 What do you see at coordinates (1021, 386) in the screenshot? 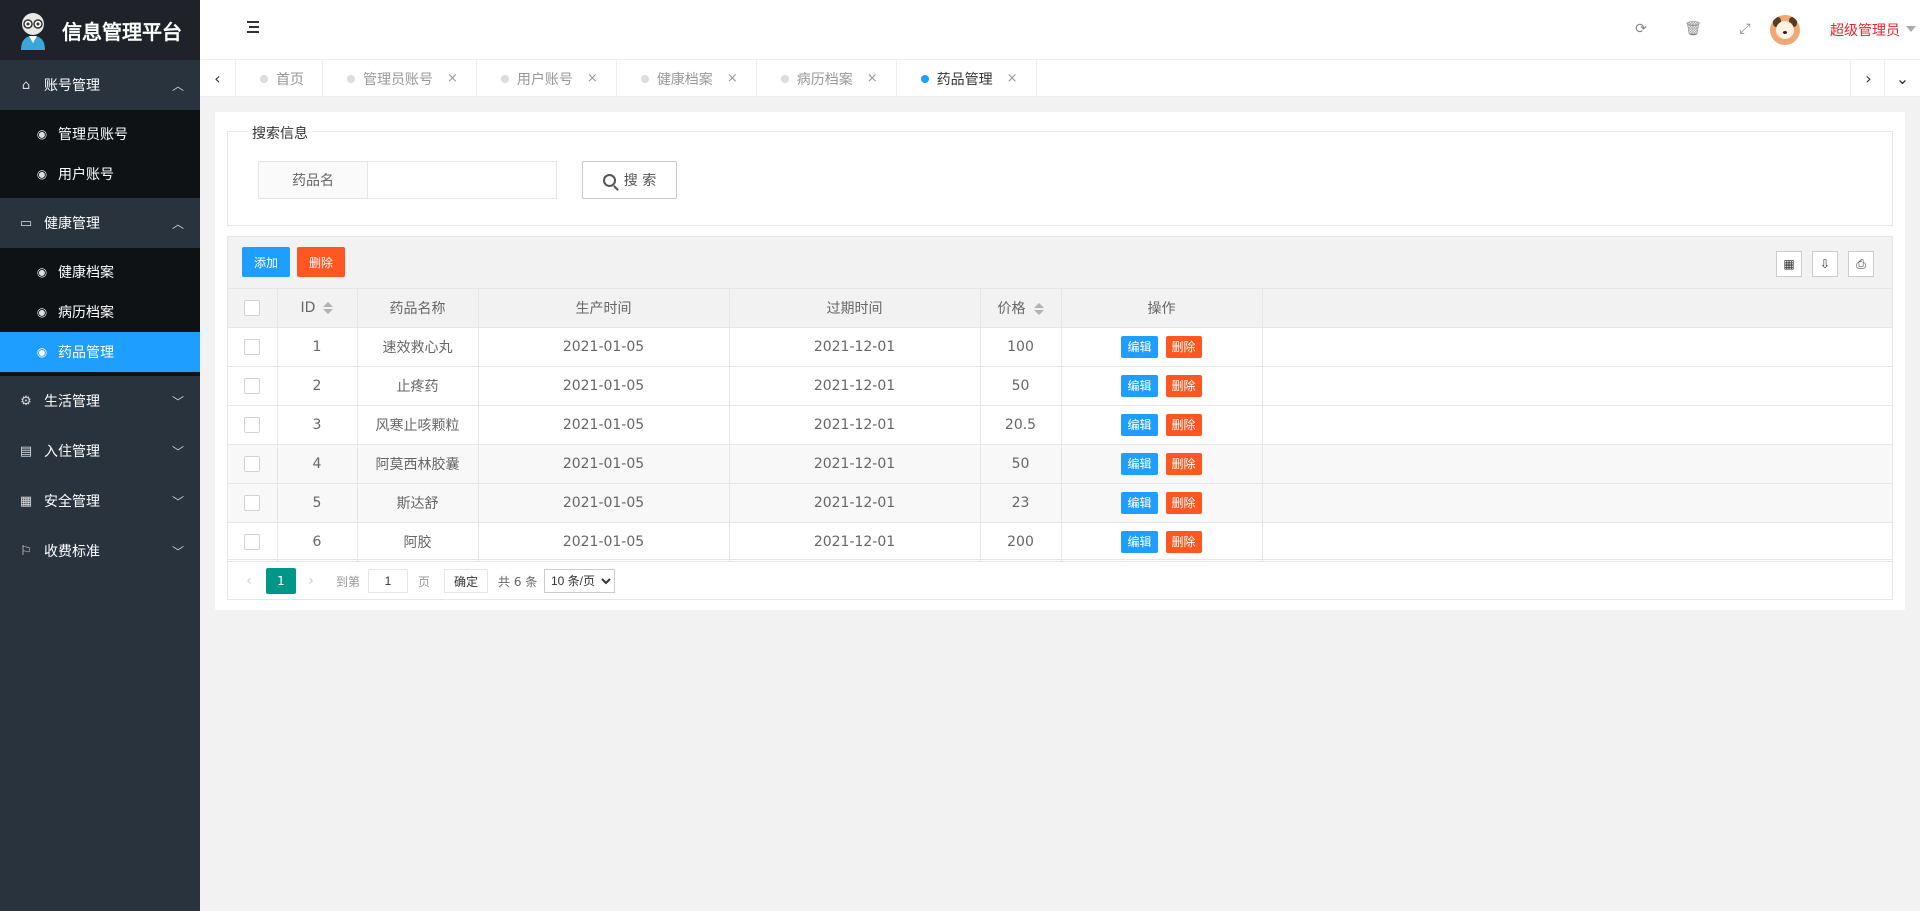
I see `cell-price: 50` at bounding box center [1021, 386].